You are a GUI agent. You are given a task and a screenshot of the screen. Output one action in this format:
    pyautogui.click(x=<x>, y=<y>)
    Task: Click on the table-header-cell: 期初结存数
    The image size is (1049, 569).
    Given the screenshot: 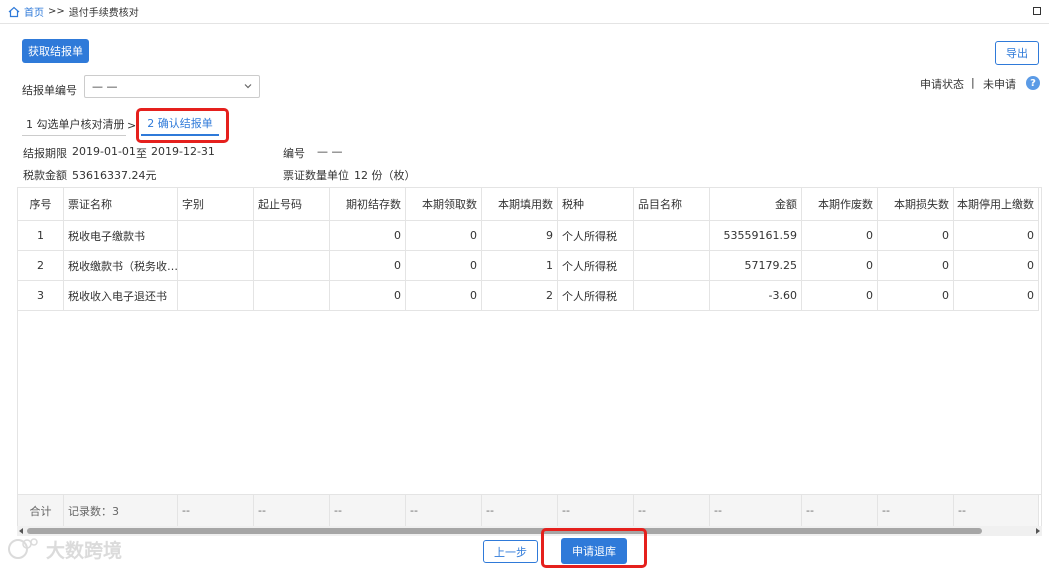 What is the action you would take?
    pyautogui.click(x=368, y=204)
    